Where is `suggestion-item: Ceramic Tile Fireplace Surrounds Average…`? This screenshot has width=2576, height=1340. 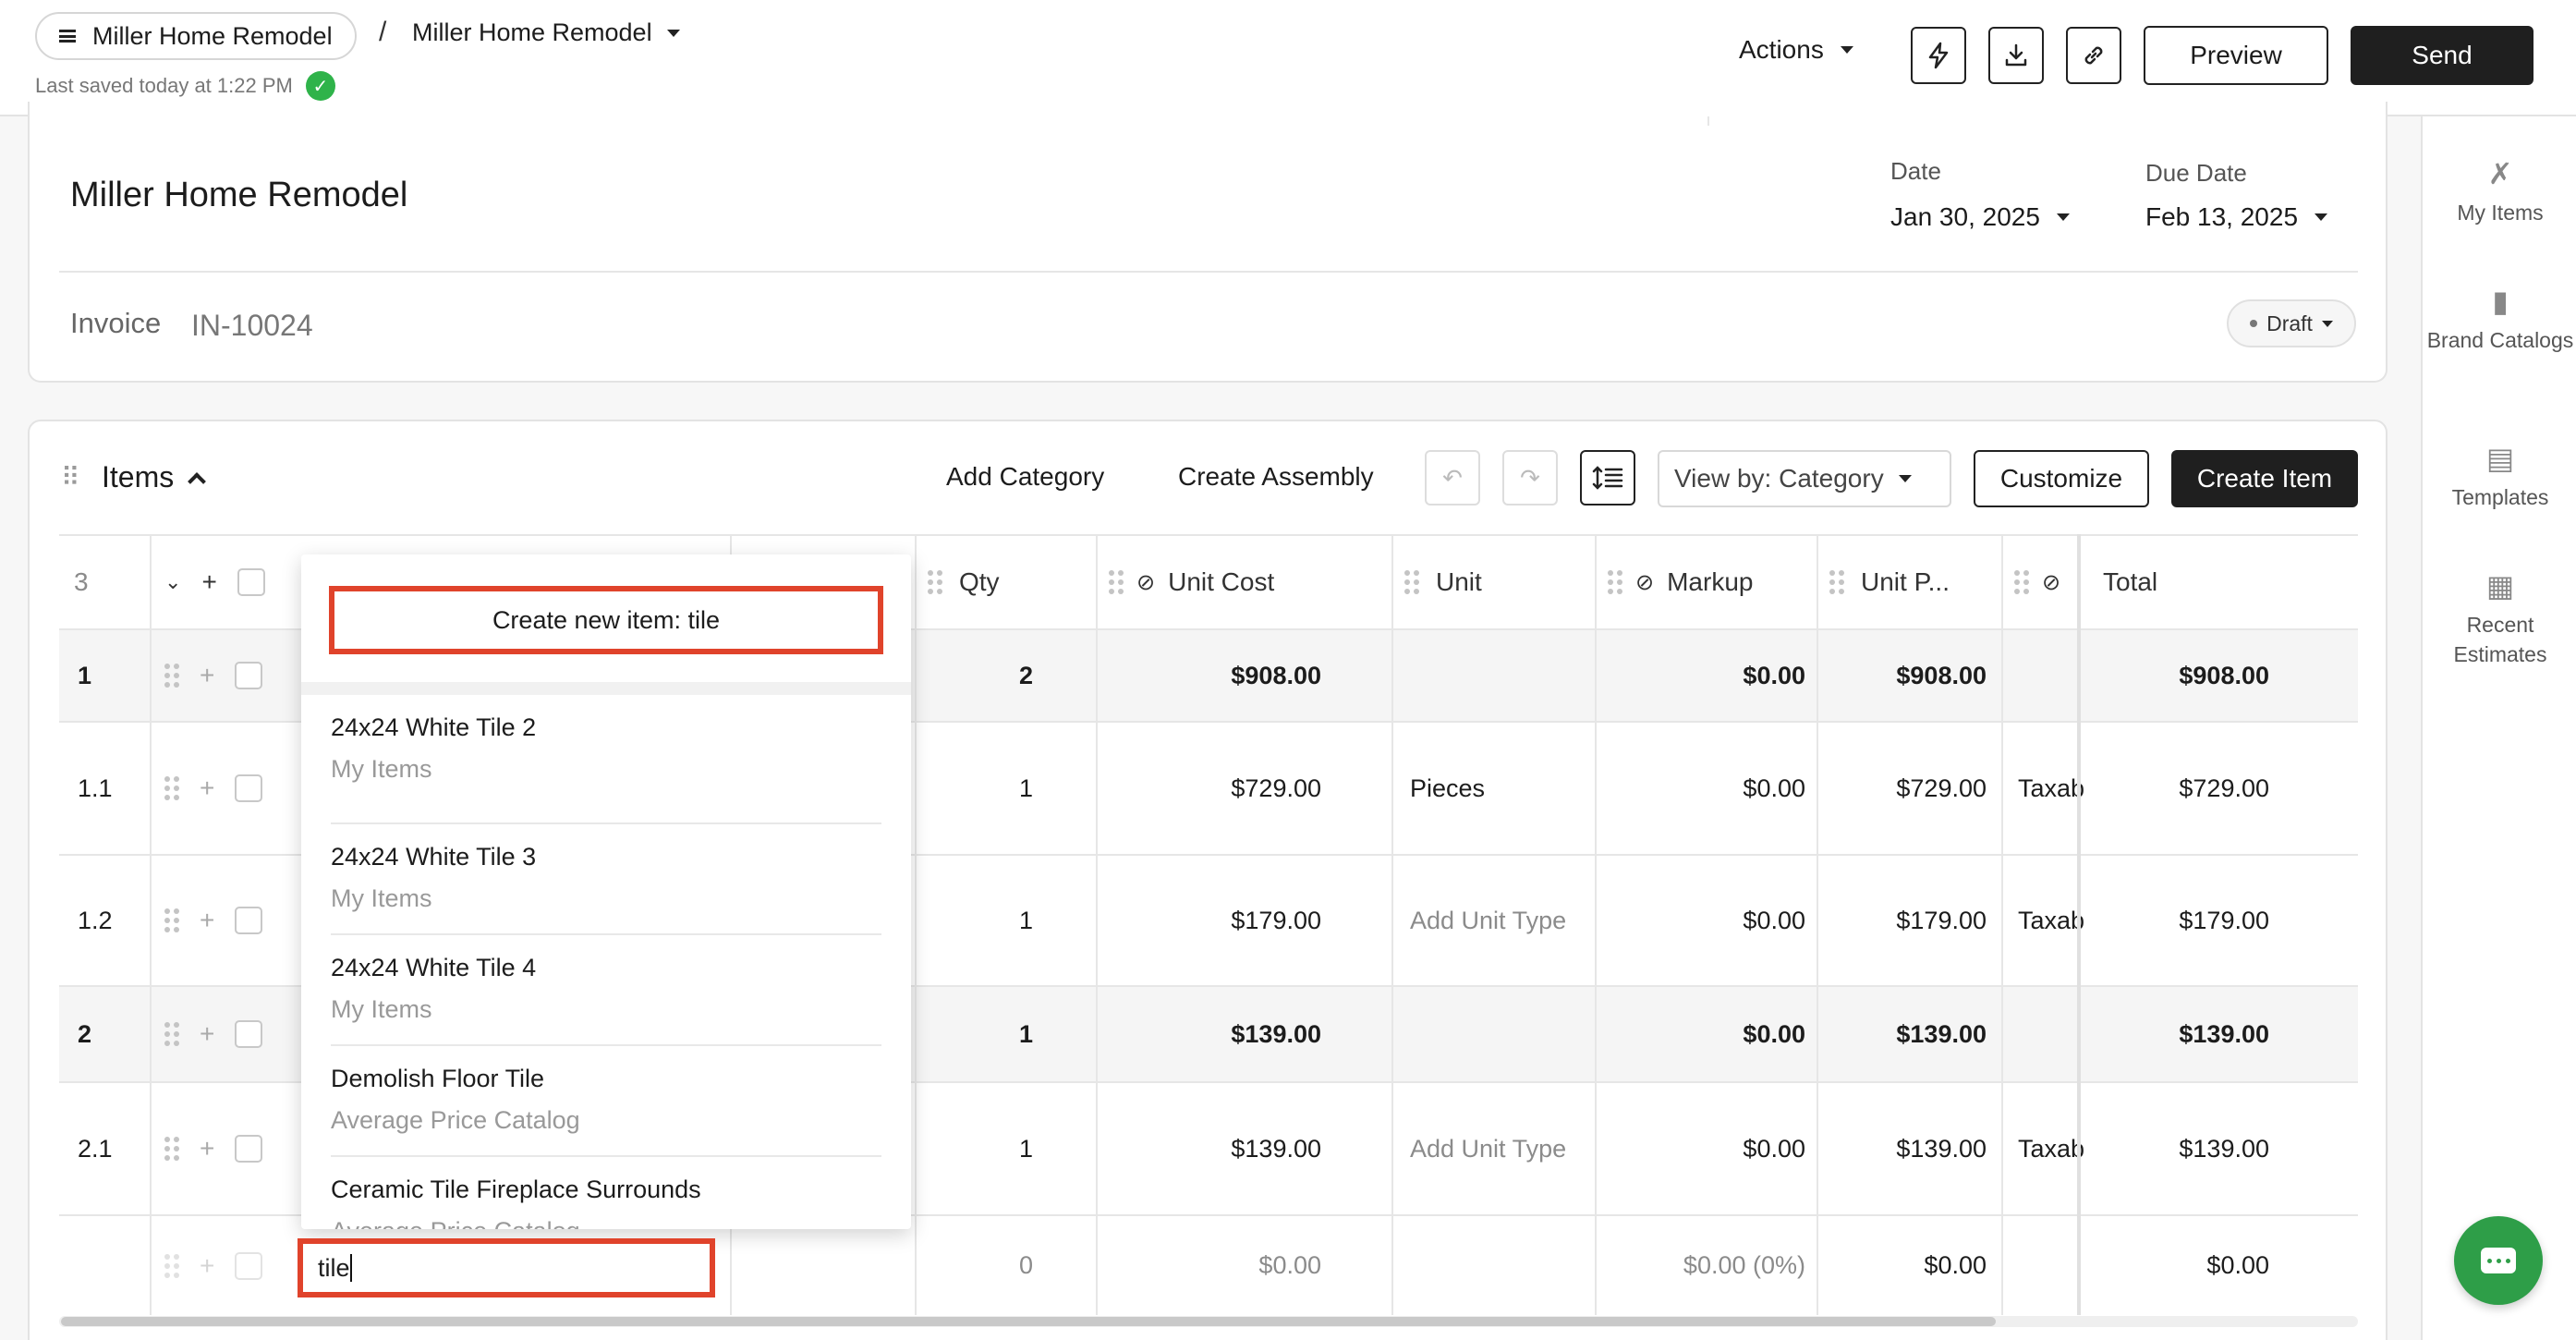
suggestion-item: Ceramic Tile Fireplace Surrounds Average… is located at coordinates (606, 1193).